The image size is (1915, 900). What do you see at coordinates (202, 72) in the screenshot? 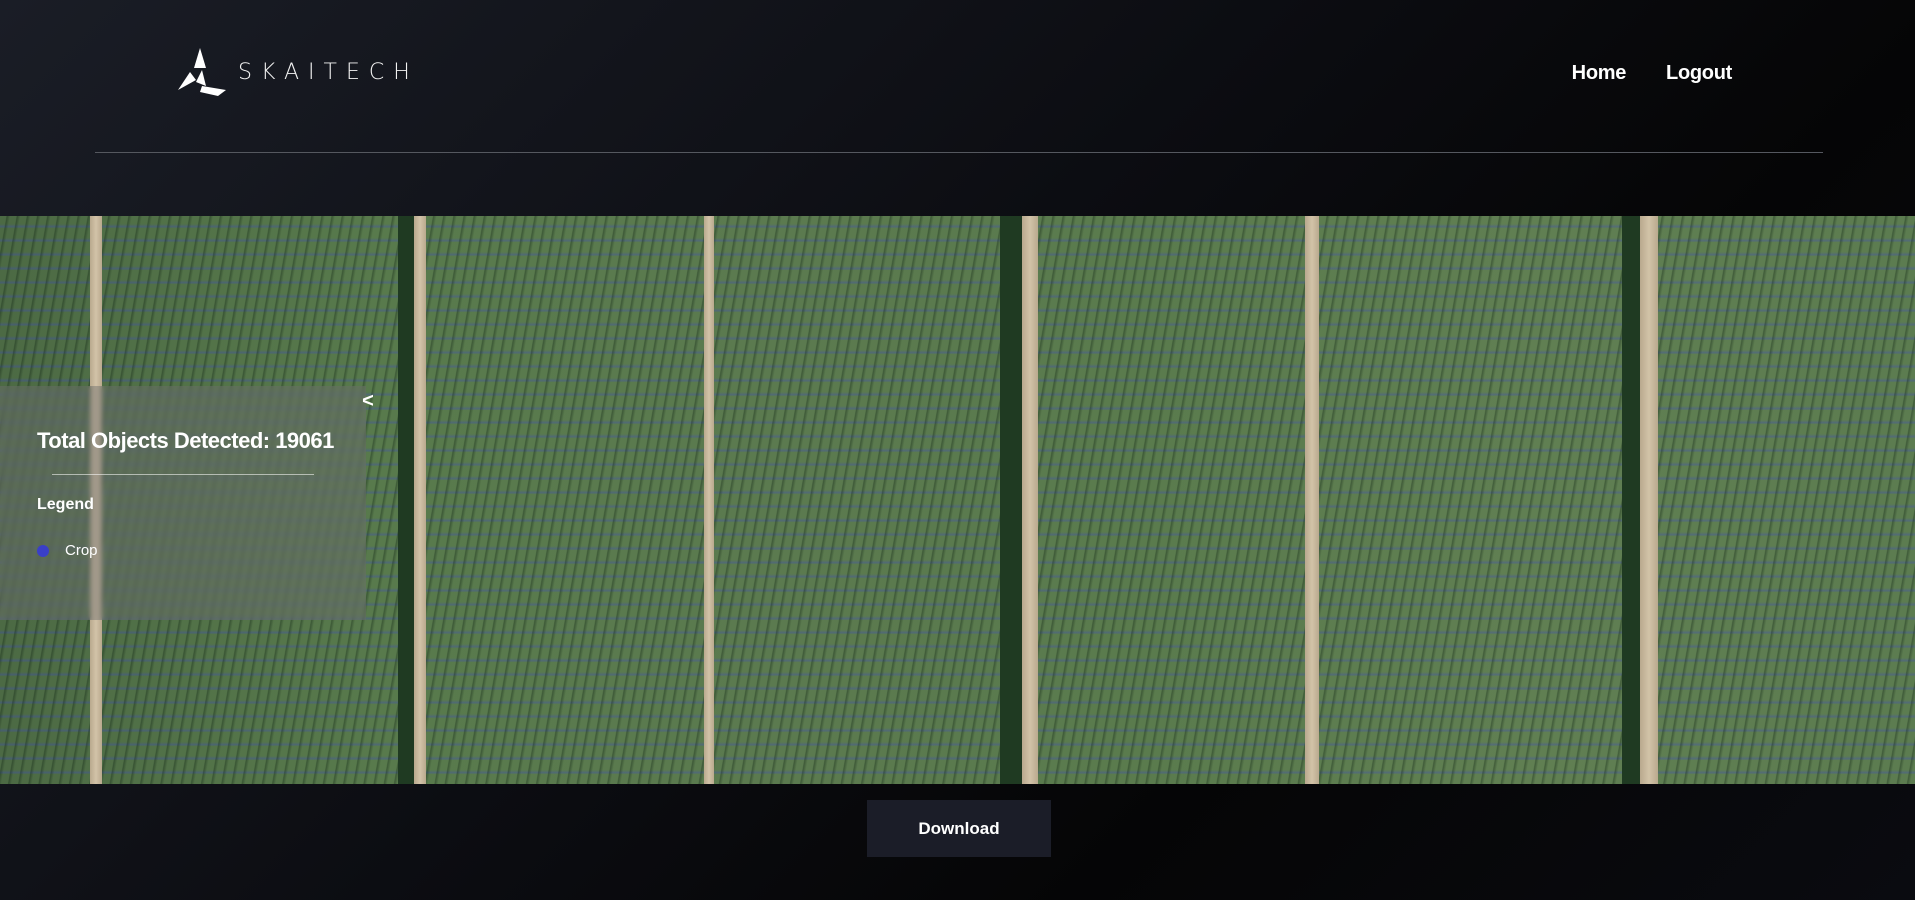
I see `skaitech-logo-icon` at bounding box center [202, 72].